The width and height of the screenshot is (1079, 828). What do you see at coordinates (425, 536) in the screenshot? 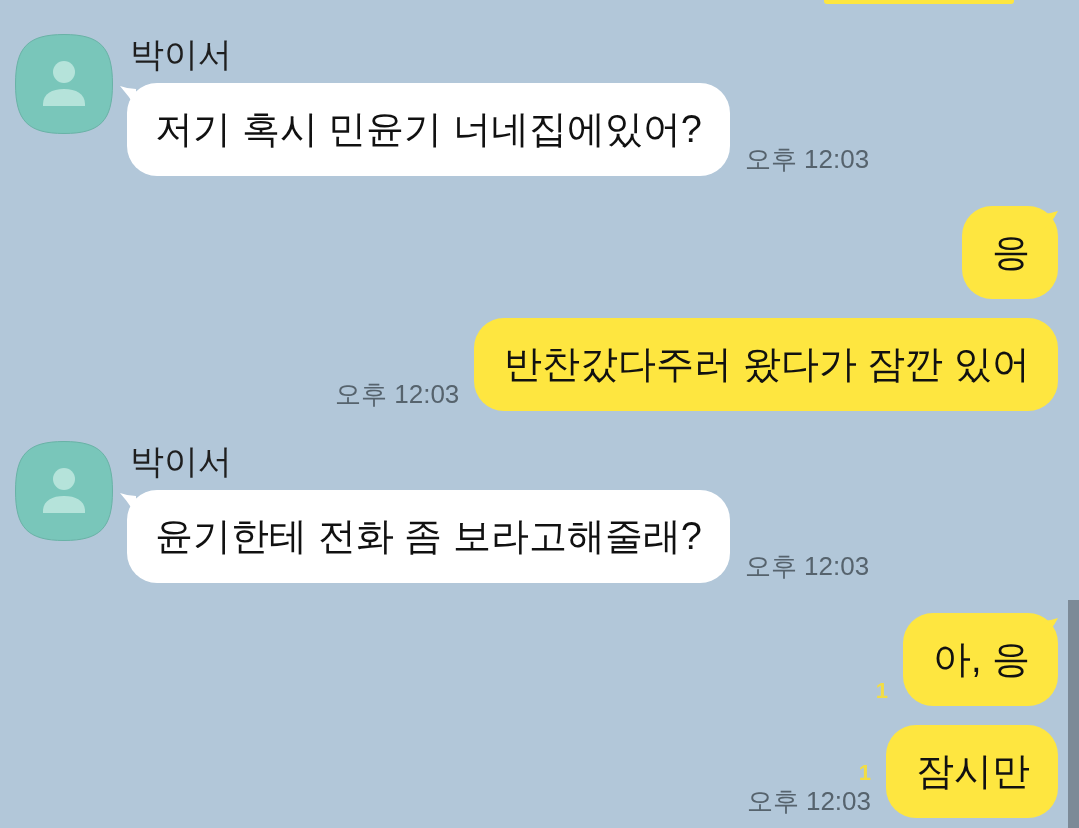
I see `message-bubble: 윤기한테 전화 좀 보라고해줄래?` at bounding box center [425, 536].